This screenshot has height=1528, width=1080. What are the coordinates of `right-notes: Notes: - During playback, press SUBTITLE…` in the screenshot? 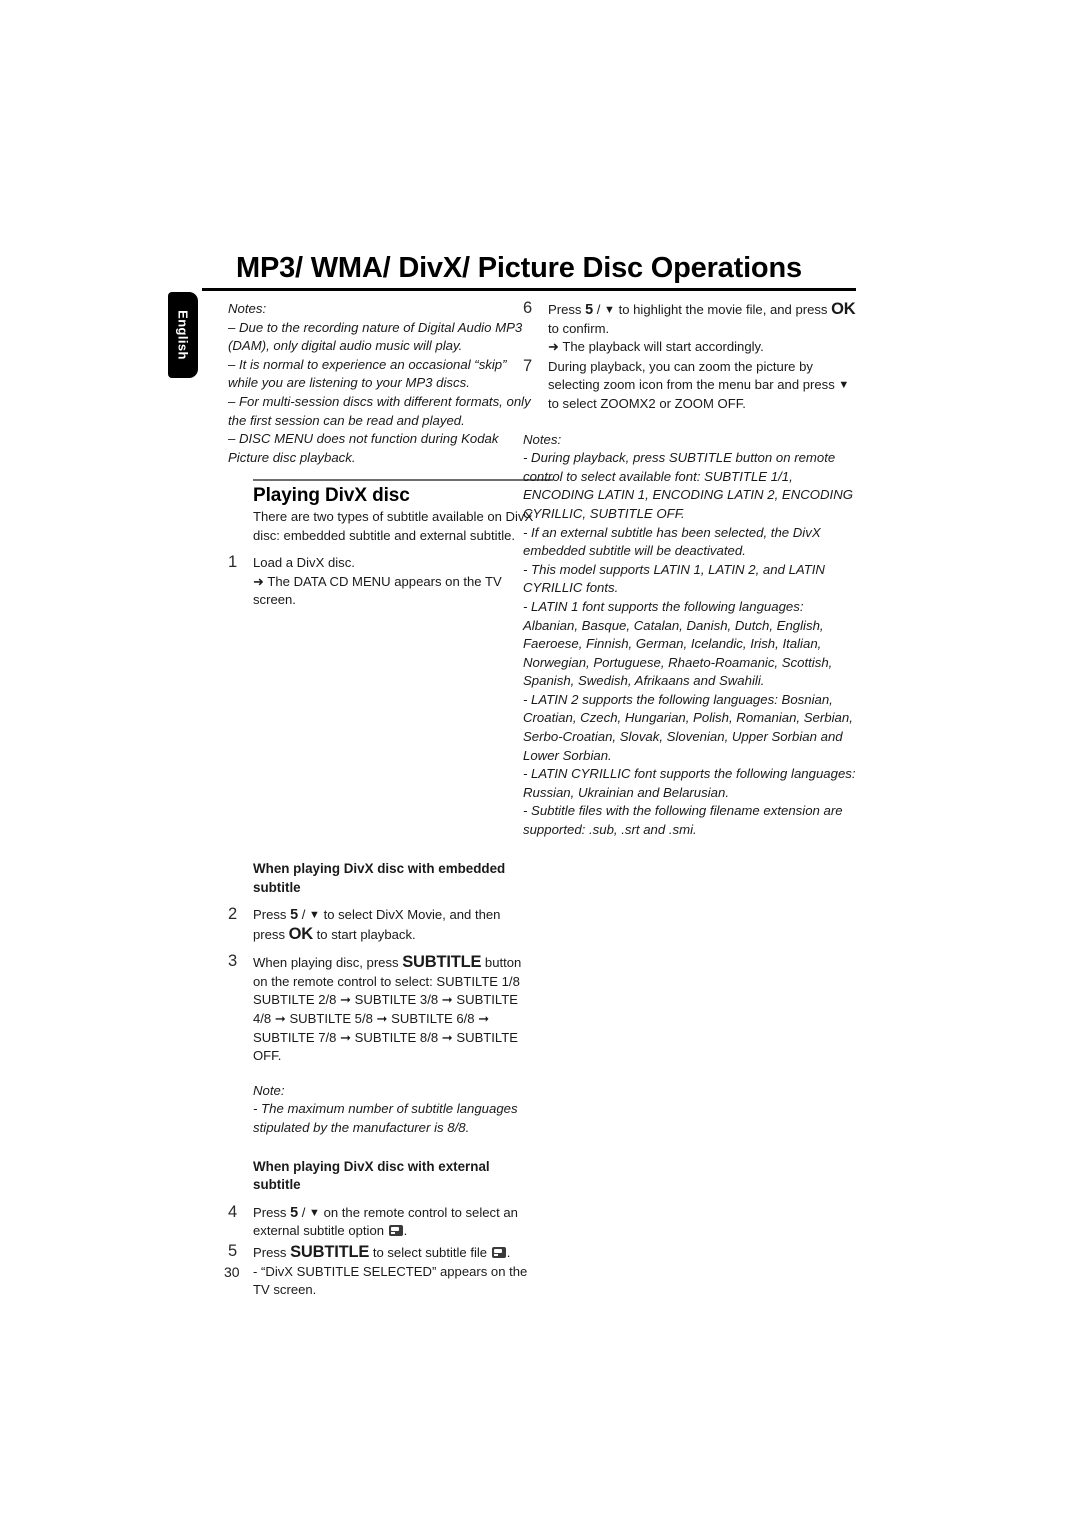 It's located at (692, 635).